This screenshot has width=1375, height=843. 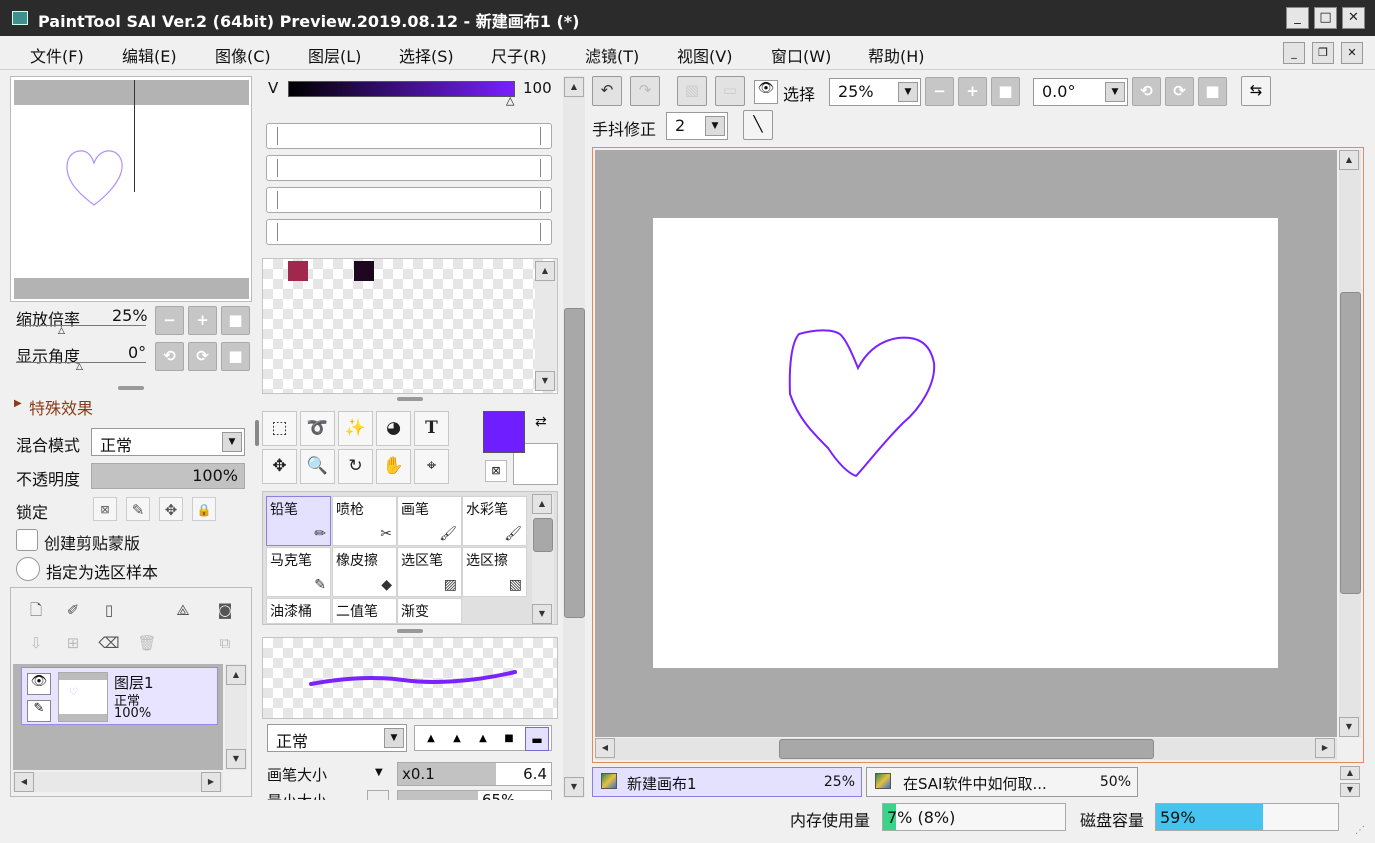 What do you see at coordinates (317, 466) in the screenshot?
I see `zoom-tool-icon: 🔍` at bounding box center [317, 466].